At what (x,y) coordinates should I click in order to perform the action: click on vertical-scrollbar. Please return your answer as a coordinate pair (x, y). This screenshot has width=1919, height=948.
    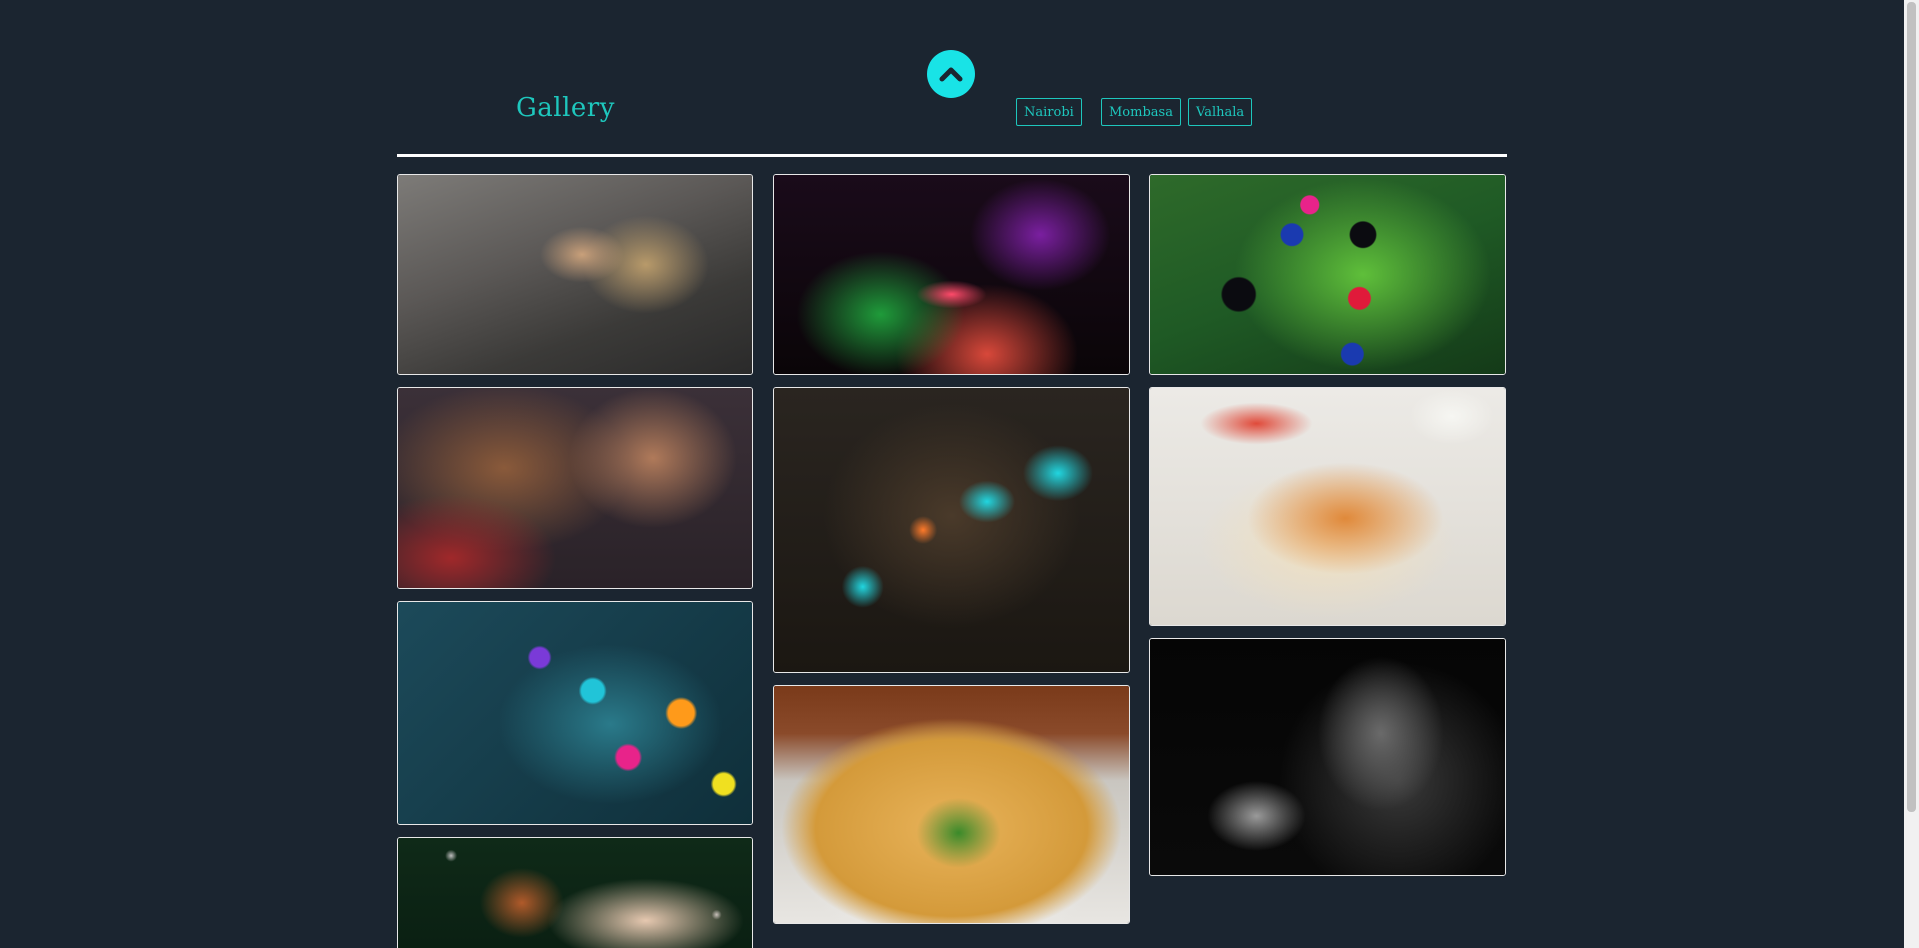
    Looking at the image, I should click on (1911, 474).